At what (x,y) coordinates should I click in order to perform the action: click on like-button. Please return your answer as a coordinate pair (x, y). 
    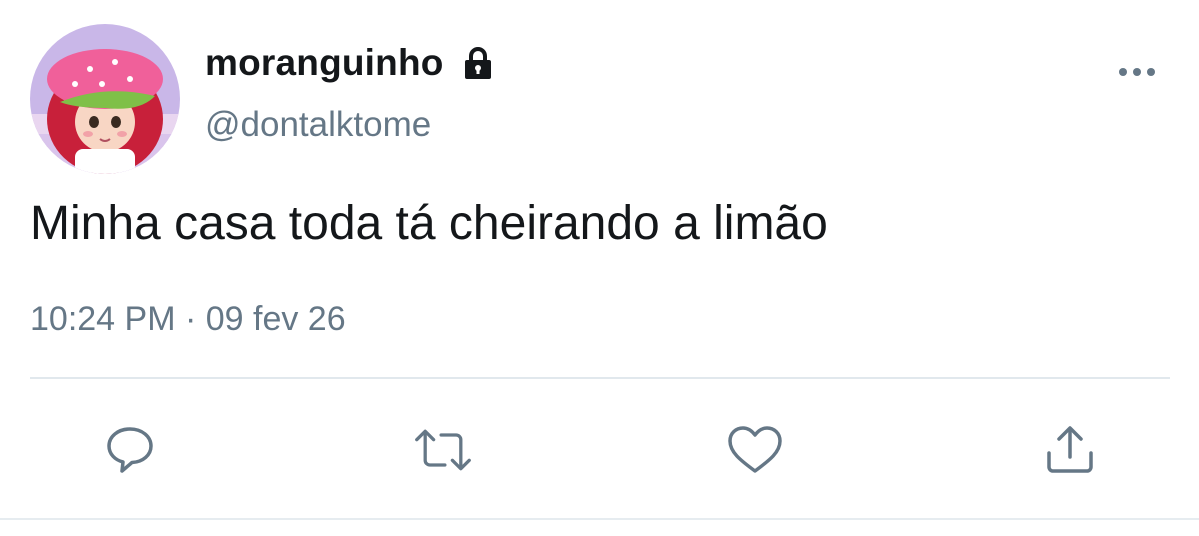
    Looking at the image, I should click on (755, 450).